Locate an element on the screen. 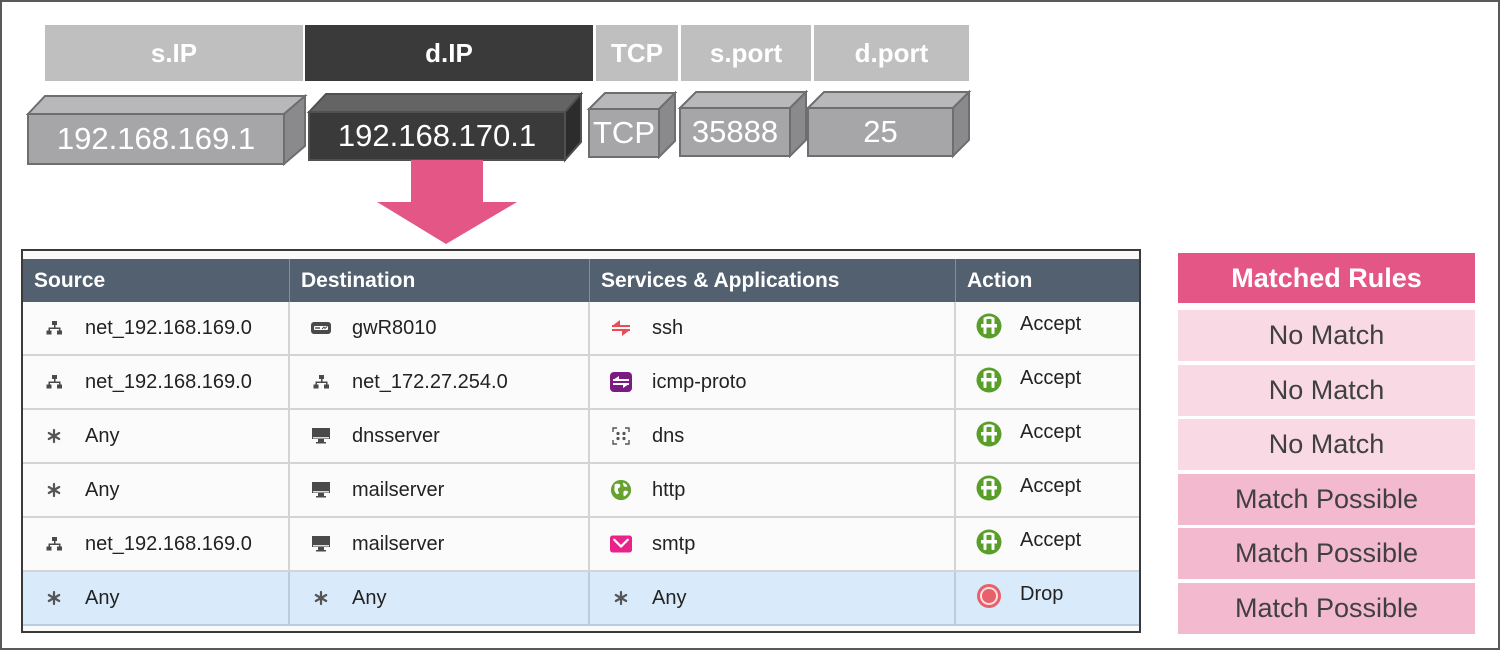 The image size is (1500, 650). value-label: 25 is located at coordinates (880, 131).